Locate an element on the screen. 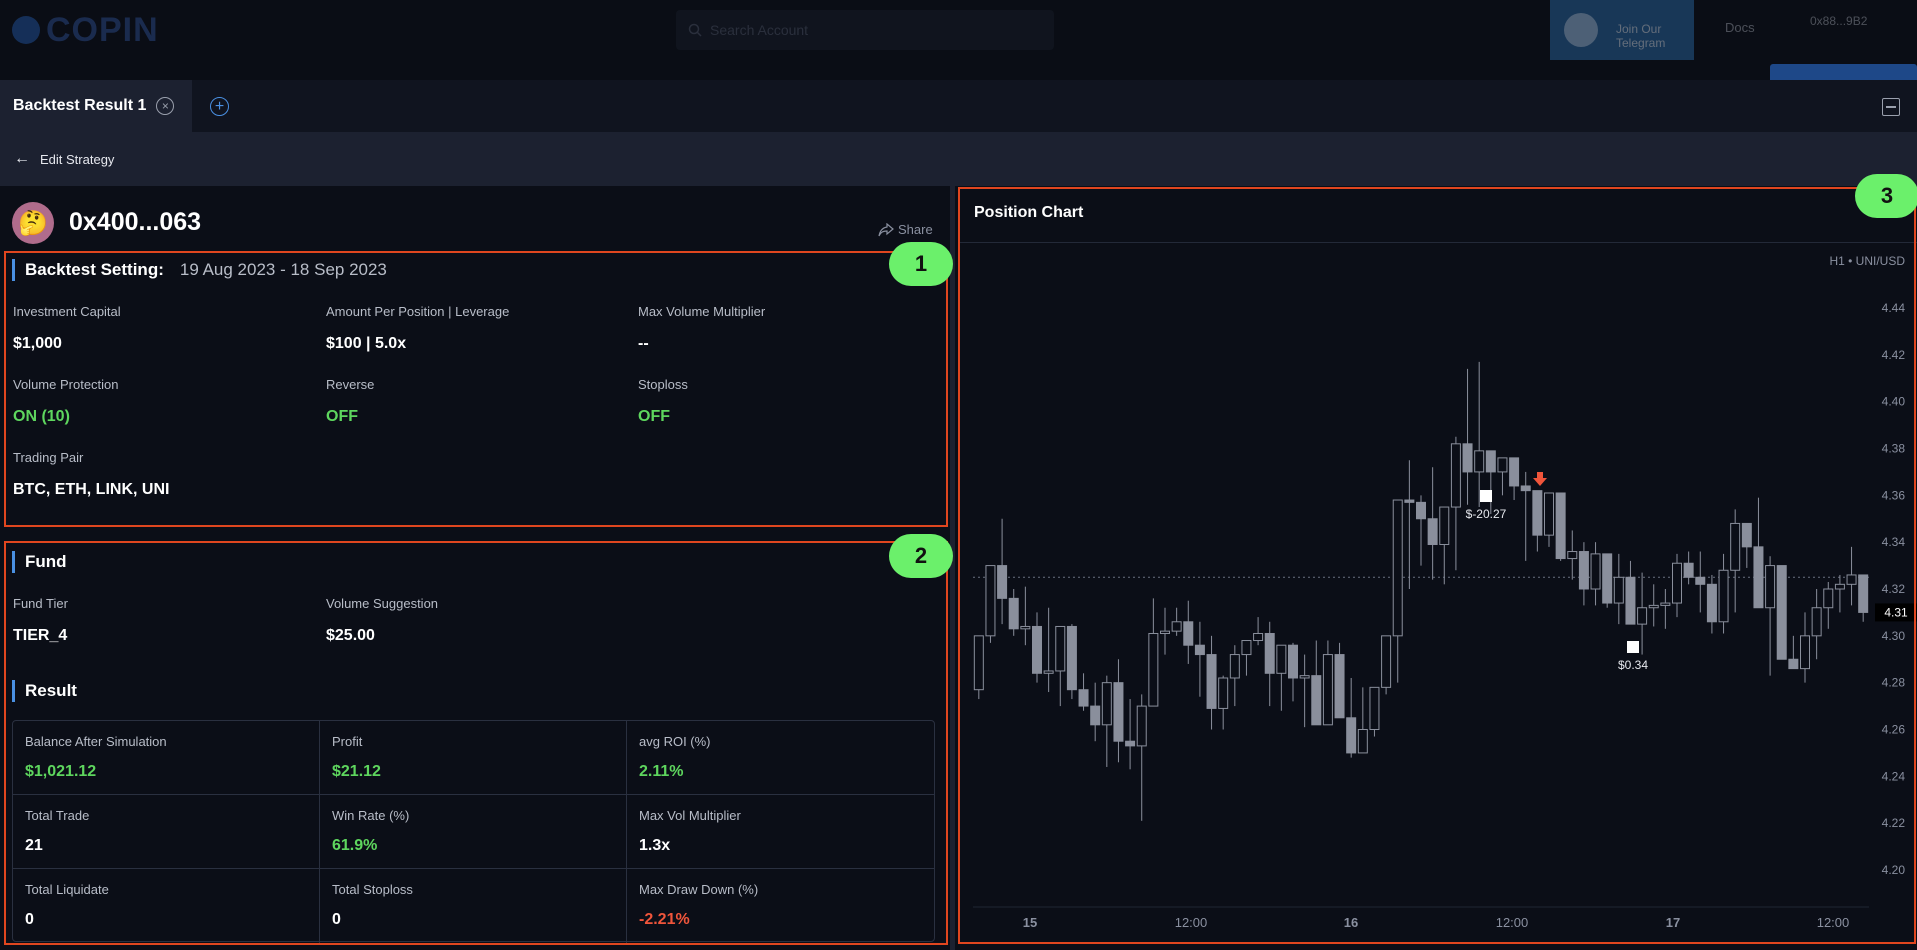 The image size is (1917, 950). panel-divider is located at coordinates (952, 568).